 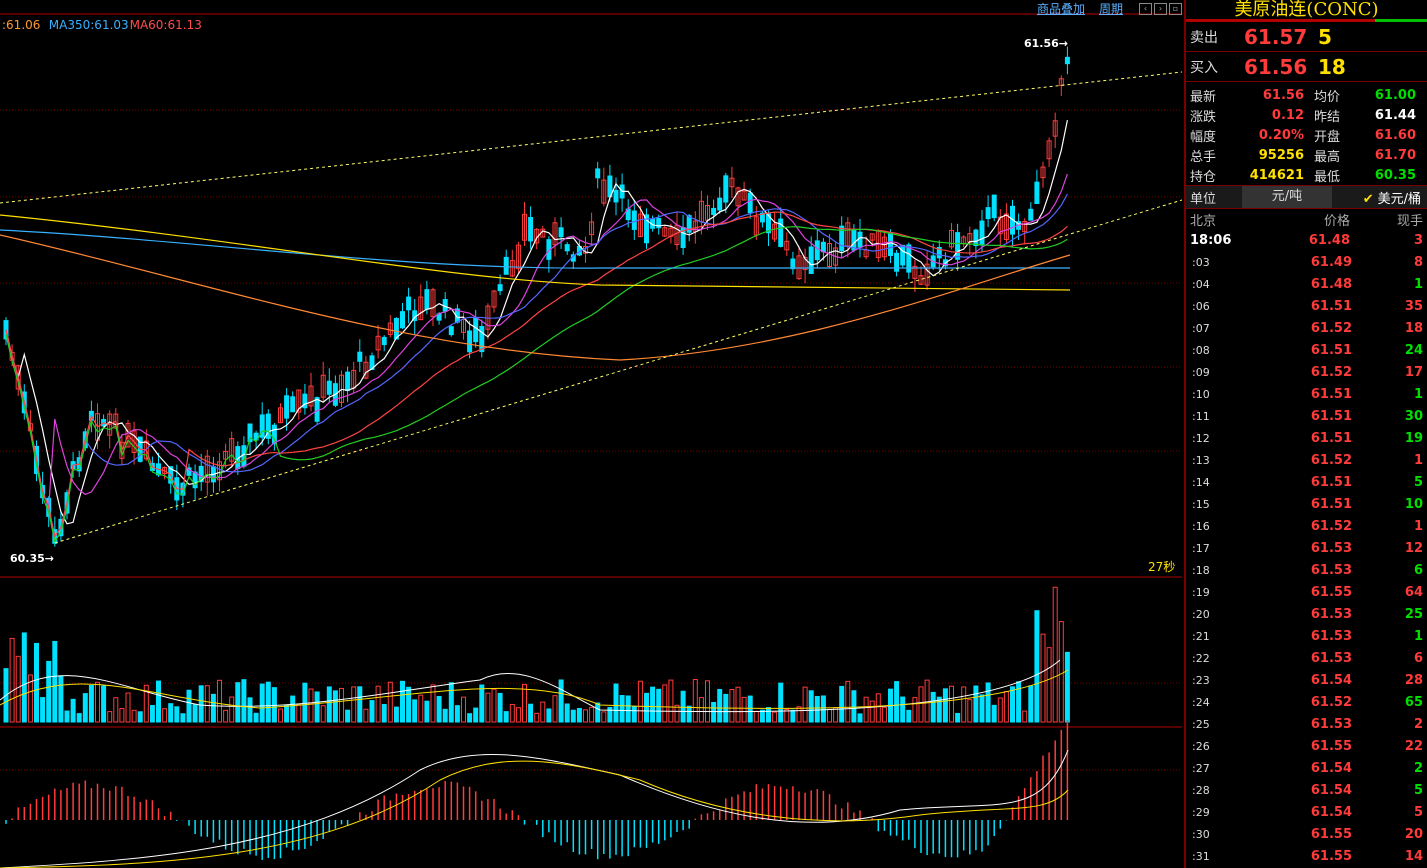 I want to click on unit-selector: 单位 元/吨 ✔ 美元/桶, so click(x=1306, y=197).